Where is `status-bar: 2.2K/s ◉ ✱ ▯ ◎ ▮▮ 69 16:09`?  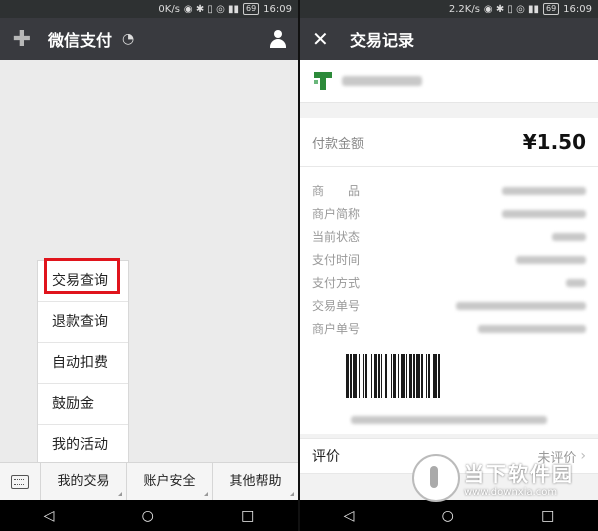 status-bar: 2.2K/s ◉ ✱ ▯ ◎ ▮▮ 69 16:09 is located at coordinates (449, 9).